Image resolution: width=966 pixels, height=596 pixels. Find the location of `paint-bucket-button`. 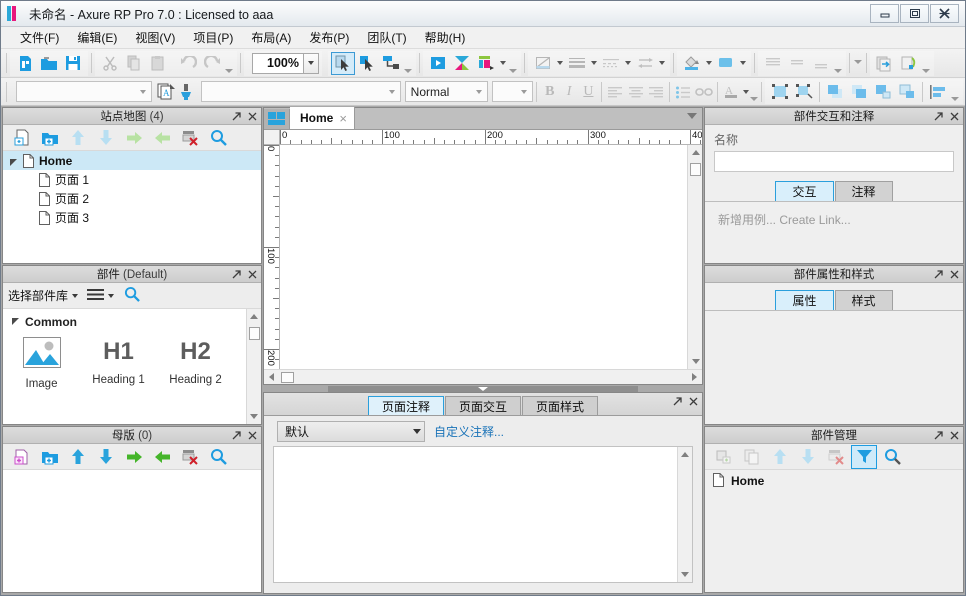

paint-bucket-button is located at coordinates (692, 63).